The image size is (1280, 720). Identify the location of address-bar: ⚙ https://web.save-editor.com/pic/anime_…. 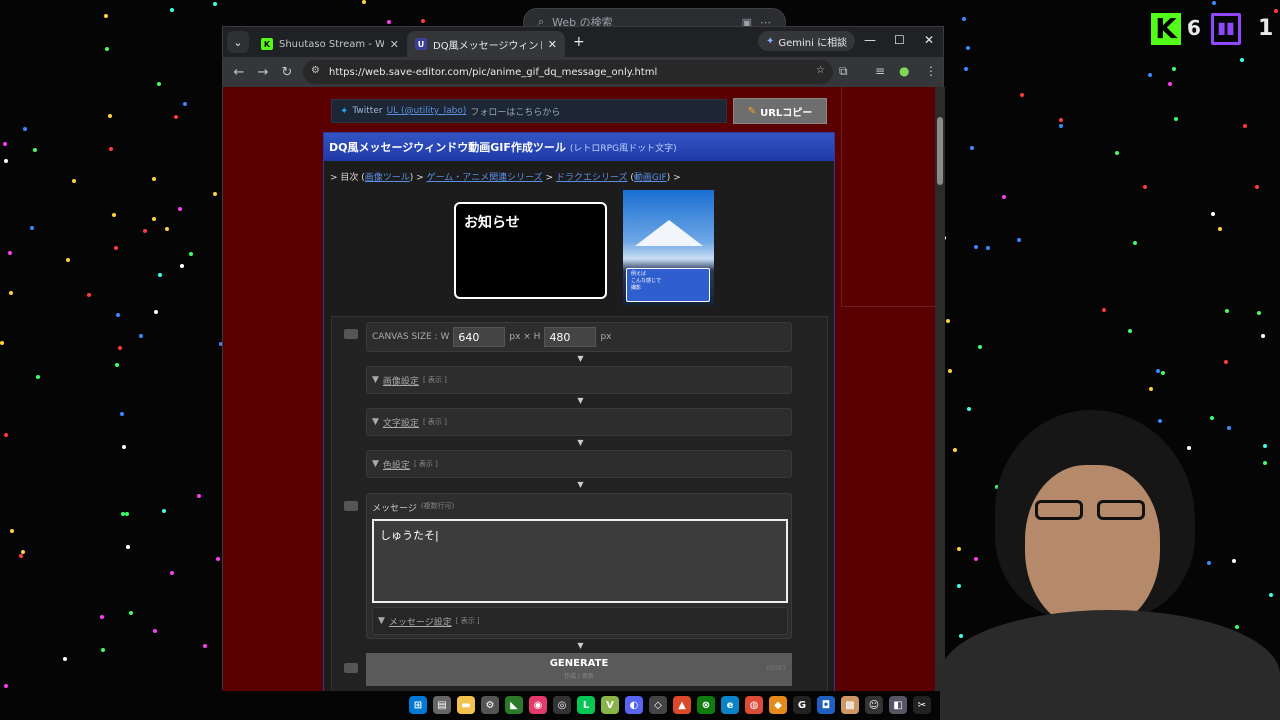
(568, 72).